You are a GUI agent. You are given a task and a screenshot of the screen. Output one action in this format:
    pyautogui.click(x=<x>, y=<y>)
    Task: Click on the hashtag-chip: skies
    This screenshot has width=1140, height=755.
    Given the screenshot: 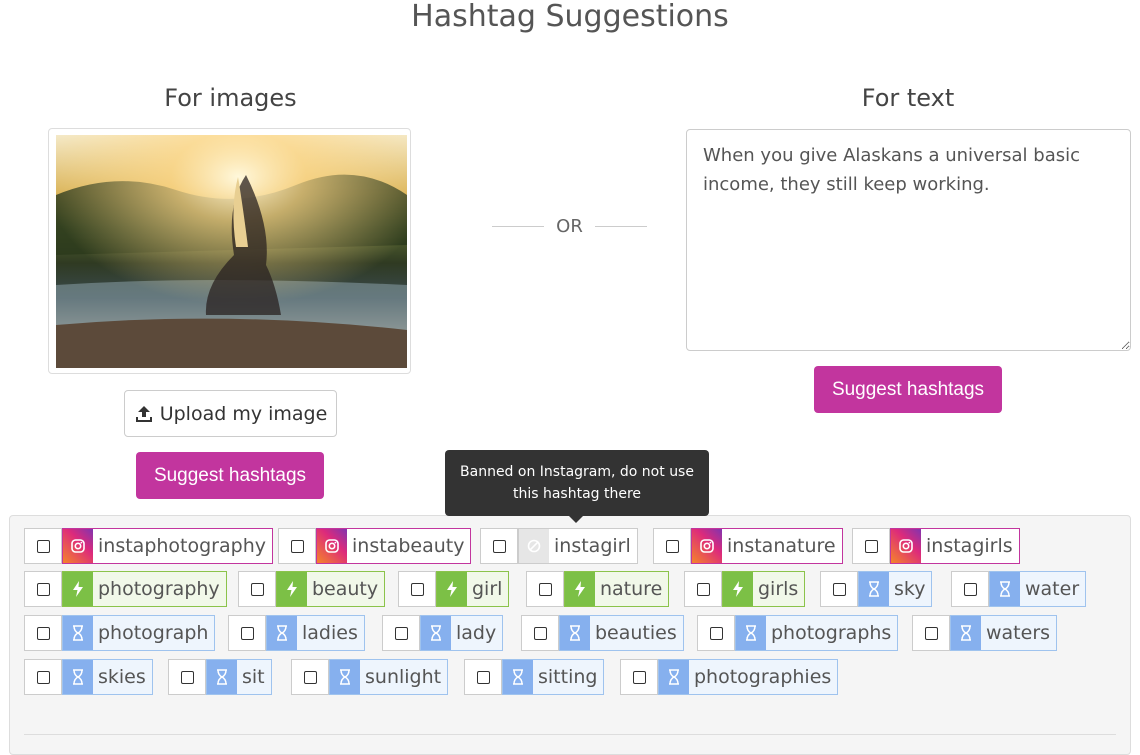 What is the action you would take?
    pyautogui.click(x=88, y=677)
    